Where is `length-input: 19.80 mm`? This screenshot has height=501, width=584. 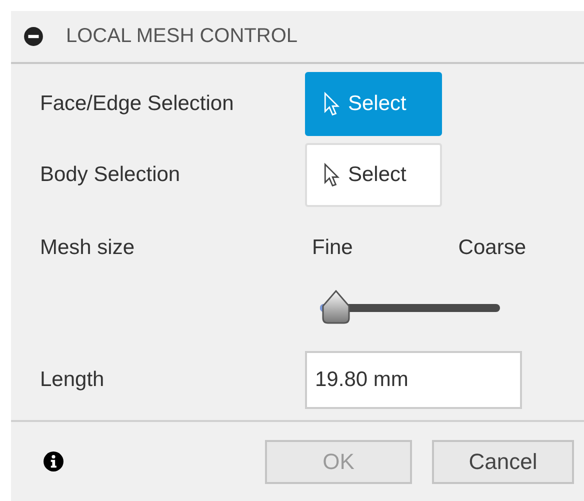 length-input: 19.80 mm is located at coordinates (413, 380).